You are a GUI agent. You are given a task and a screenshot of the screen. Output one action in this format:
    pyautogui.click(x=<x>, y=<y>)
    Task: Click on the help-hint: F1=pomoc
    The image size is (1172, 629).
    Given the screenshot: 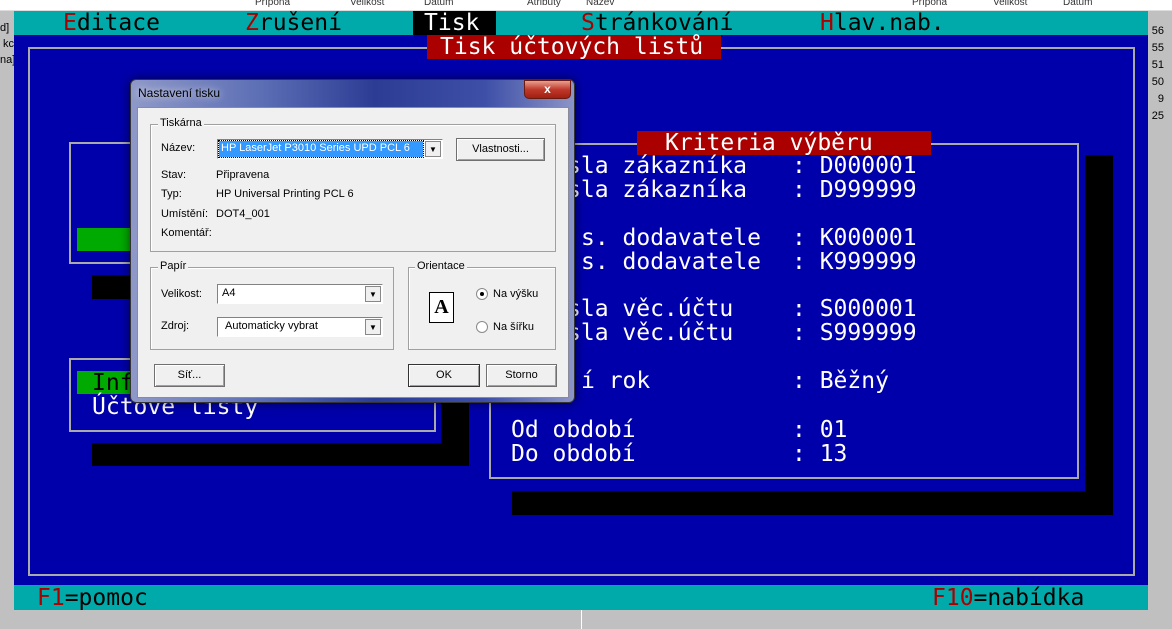 What is the action you would take?
    pyautogui.click(x=92, y=598)
    